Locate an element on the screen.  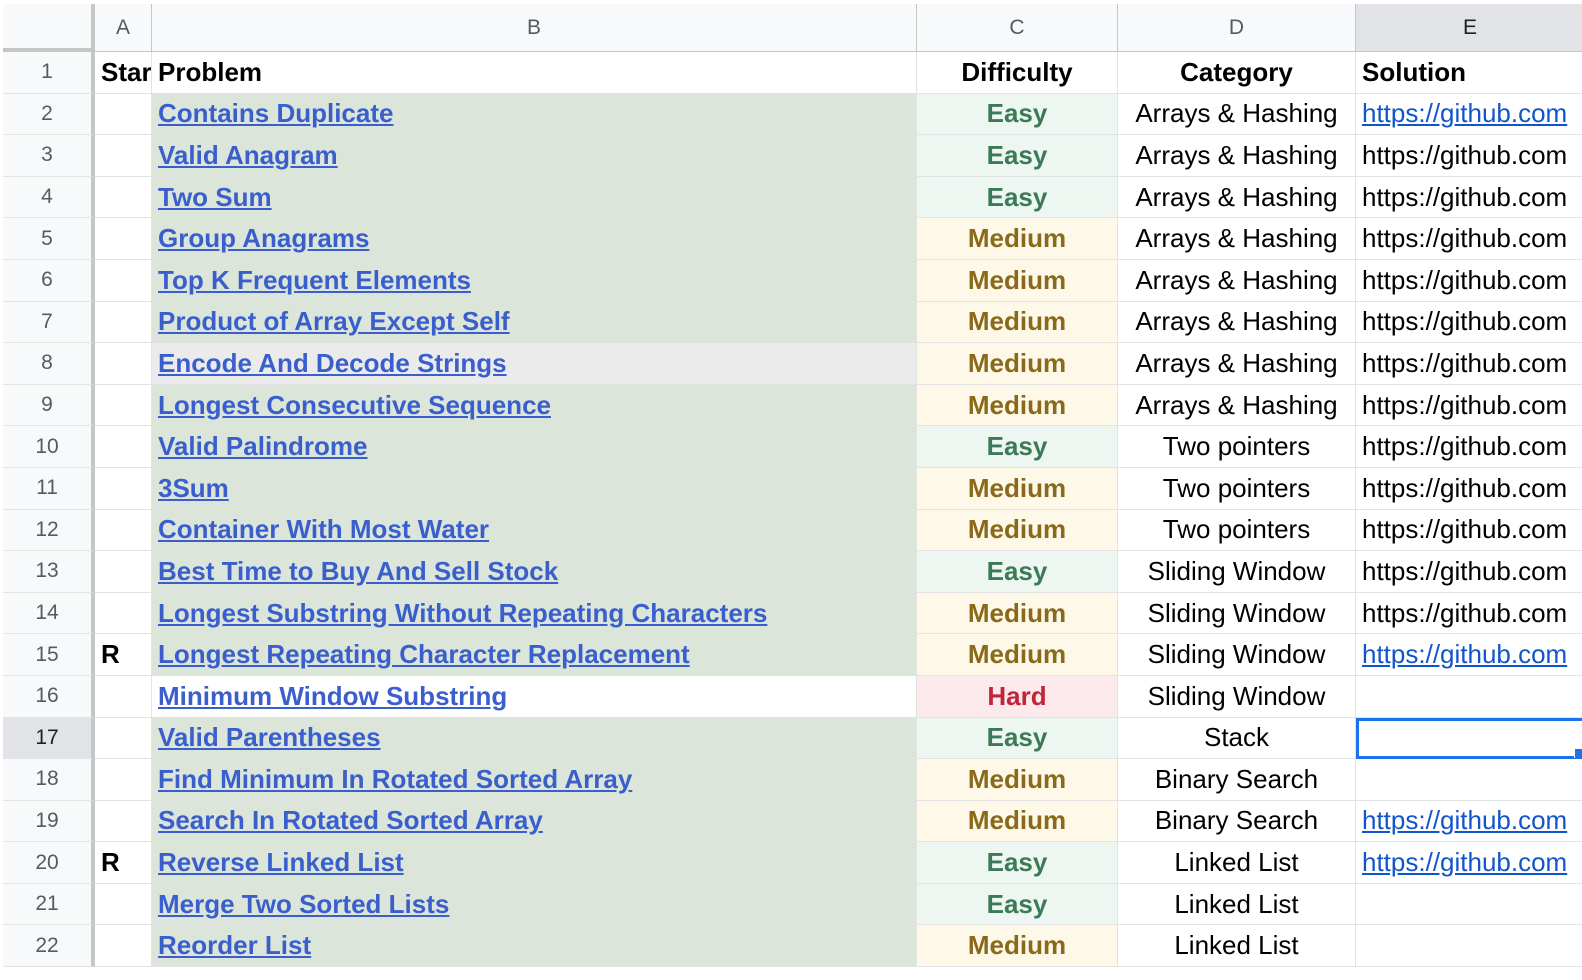
header-category-cell: Category is located at coordinates (1237, 73).